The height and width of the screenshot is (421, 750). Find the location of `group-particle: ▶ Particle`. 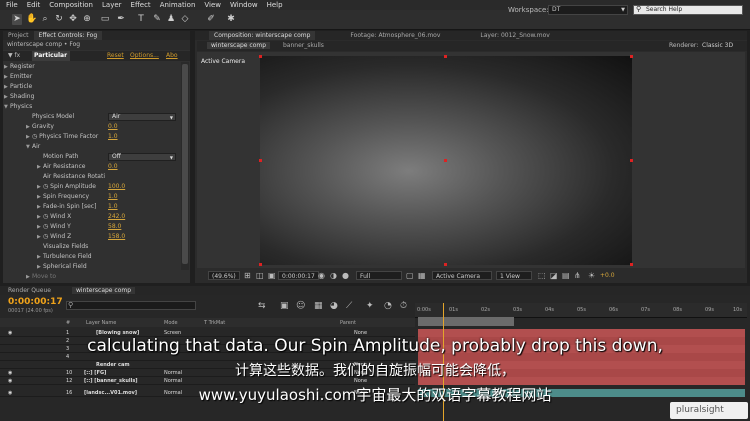

group-particle: ▶ Particle is located at coordinates (92, 87).